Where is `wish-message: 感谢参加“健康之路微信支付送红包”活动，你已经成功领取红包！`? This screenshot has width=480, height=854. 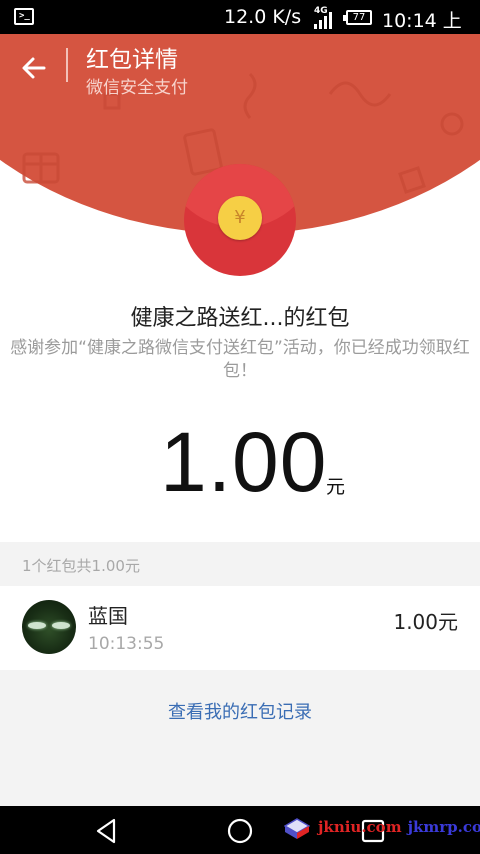 wish-message: 感谢参加“健康之路微信支付送红包”活动，你已经成功领取红包！ is located at coordinates (240, 360).